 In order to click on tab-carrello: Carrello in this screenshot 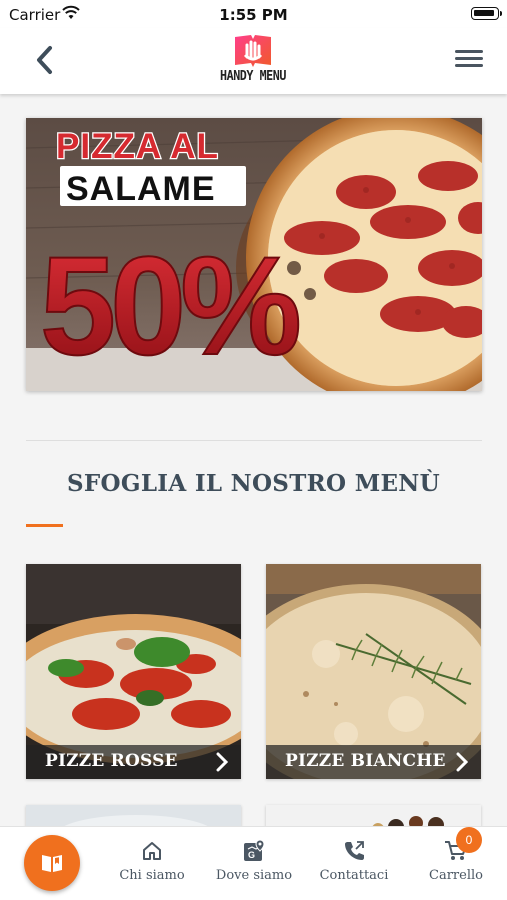, I will do `click(456, 864)`.